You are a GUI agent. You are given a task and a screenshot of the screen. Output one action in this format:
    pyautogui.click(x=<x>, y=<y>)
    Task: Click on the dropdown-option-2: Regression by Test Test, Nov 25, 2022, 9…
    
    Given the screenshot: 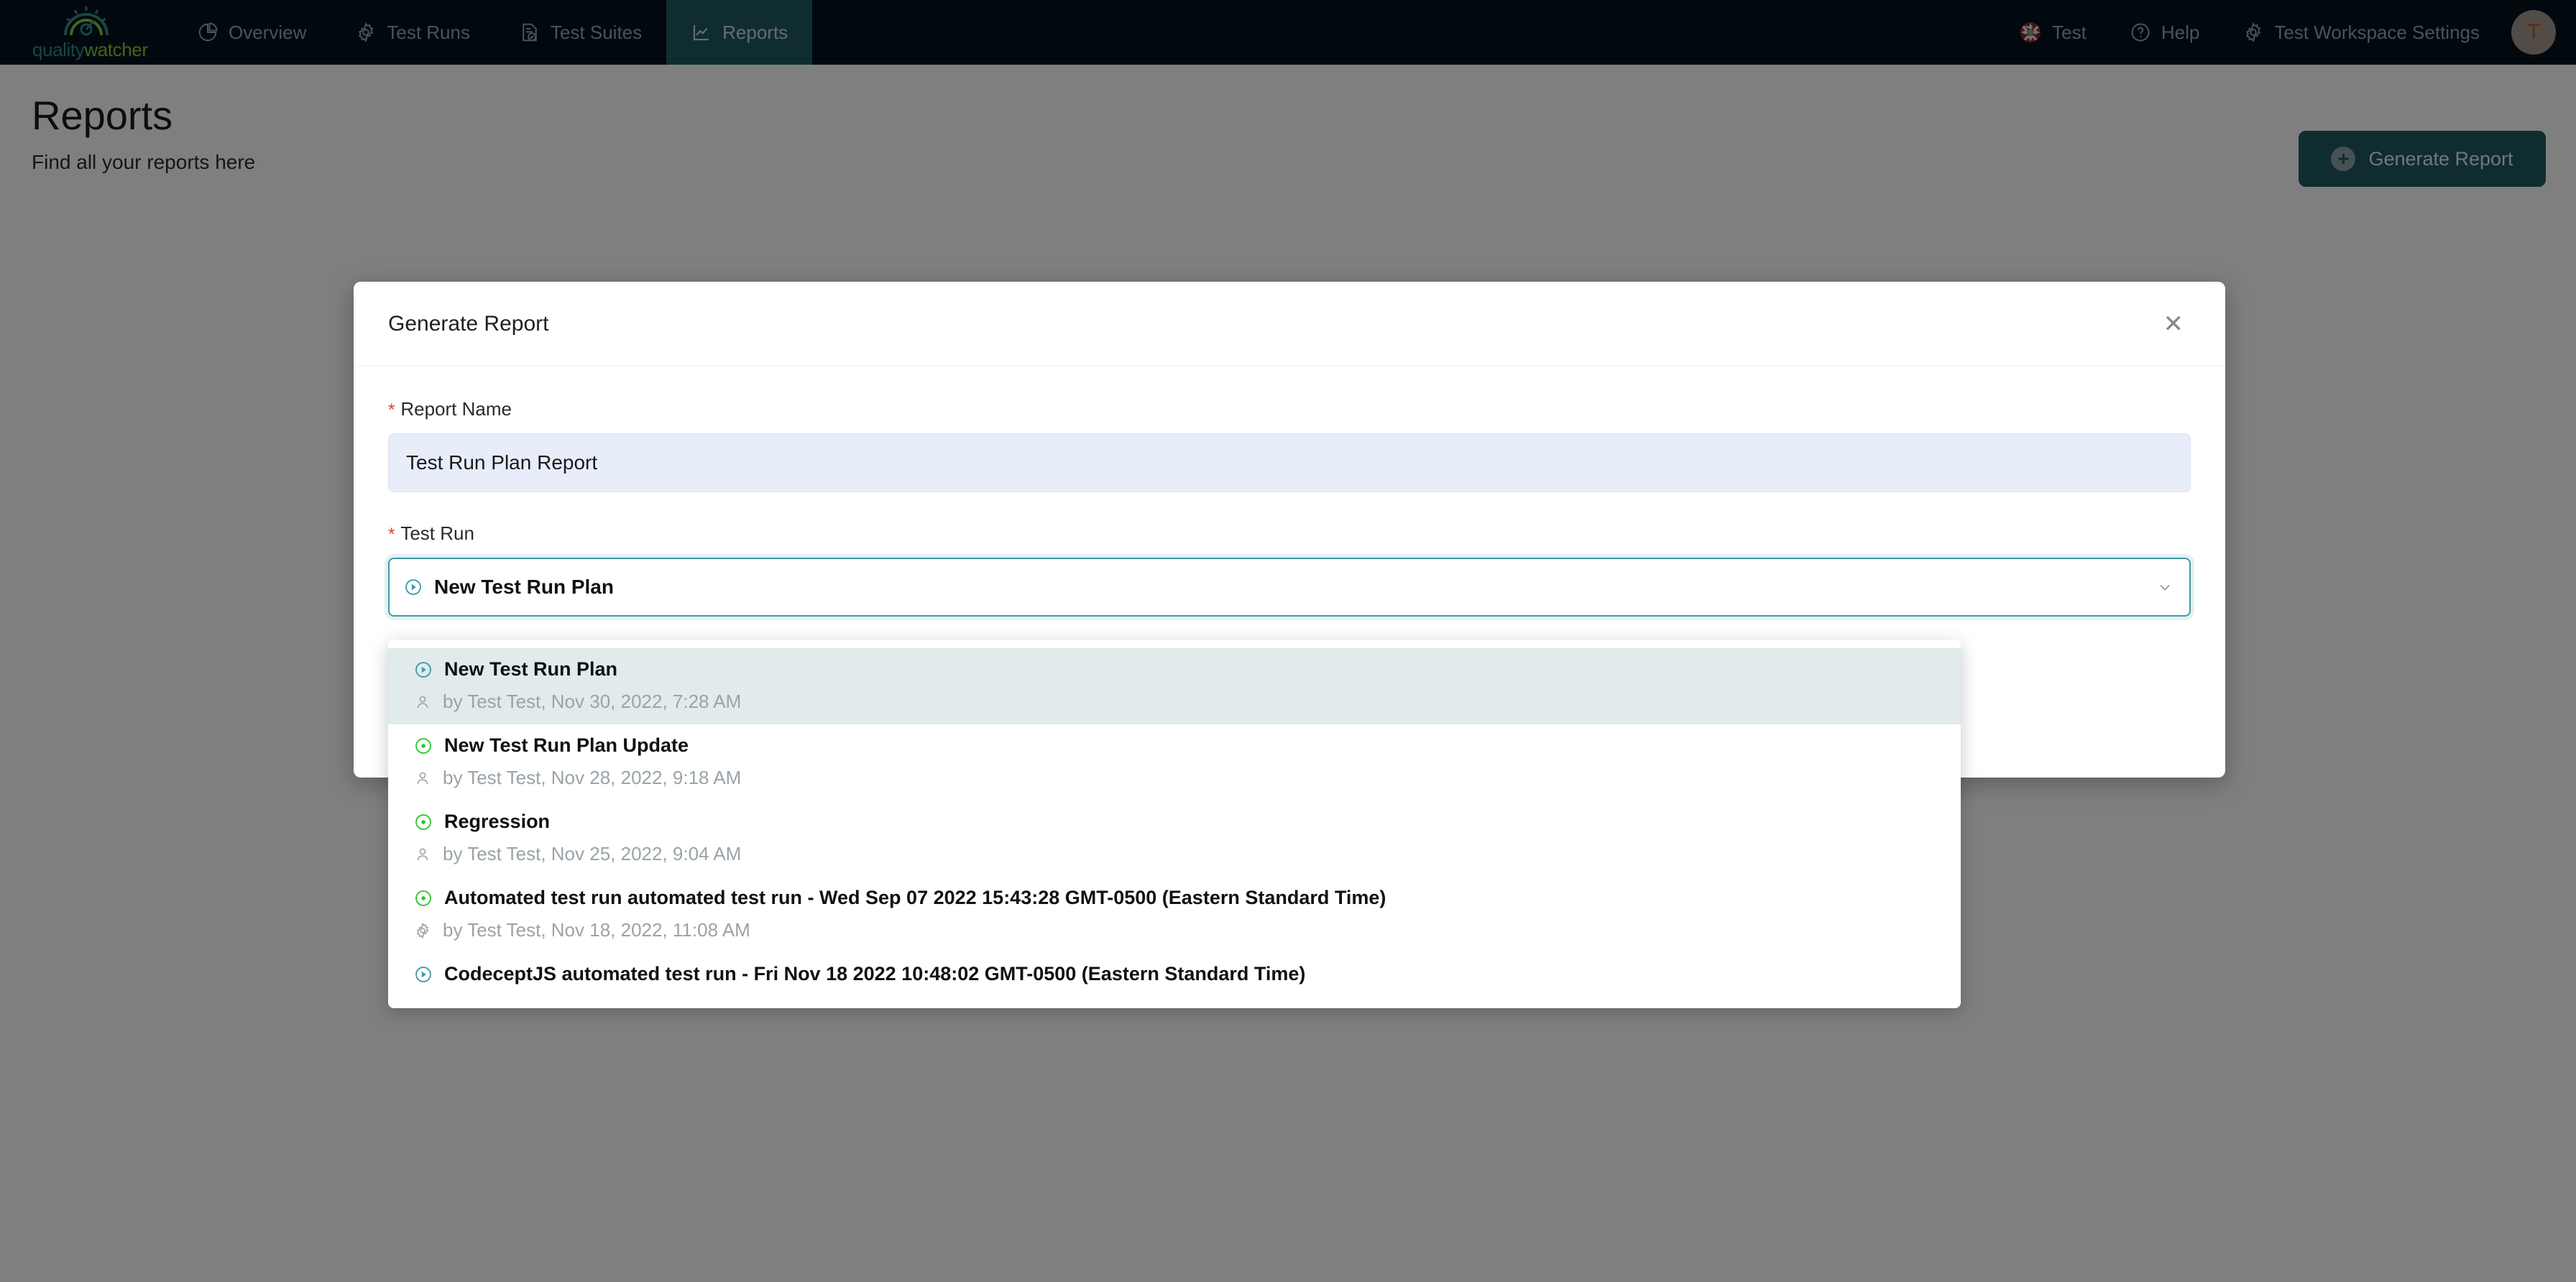 What is the action you would take?
    pyautogui.click(x=1174, y=839)
    